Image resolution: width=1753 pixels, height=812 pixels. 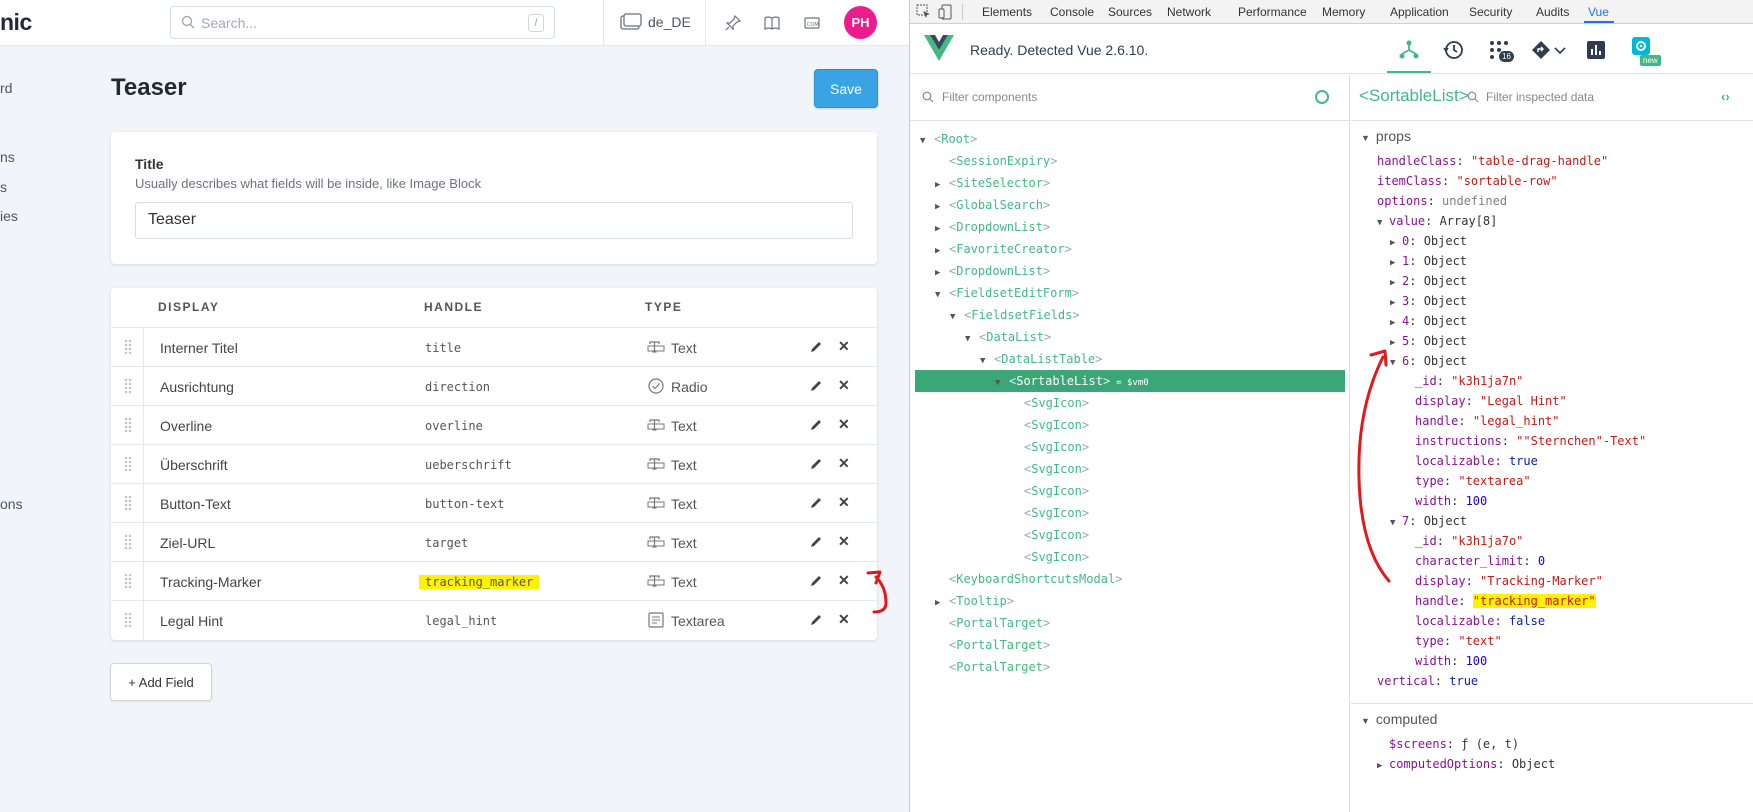 What do you see at coordinates (494, 220) in the screenshot?
I see `title-input: Teaser` at bounding box center [494, 220].